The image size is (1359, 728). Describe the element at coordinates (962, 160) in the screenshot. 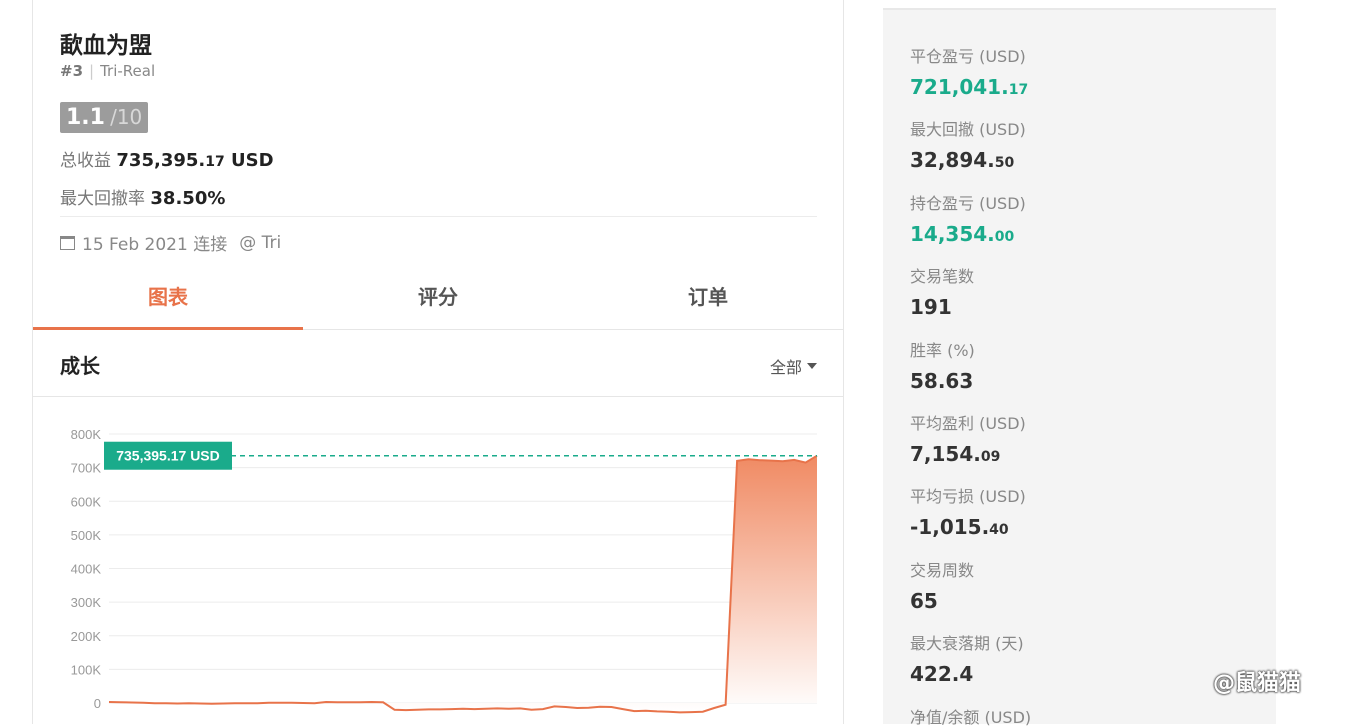

I see `stat-value: 32,894.50` at that location.